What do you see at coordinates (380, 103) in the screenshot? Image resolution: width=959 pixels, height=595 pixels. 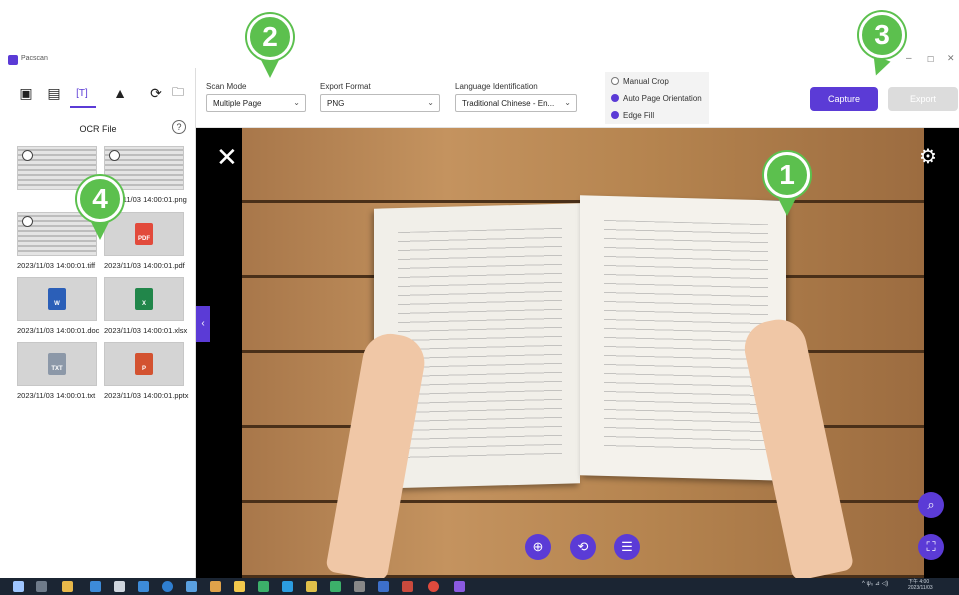 I see `export-format-select: PNG ⌄` at bounding box center [380, 103].